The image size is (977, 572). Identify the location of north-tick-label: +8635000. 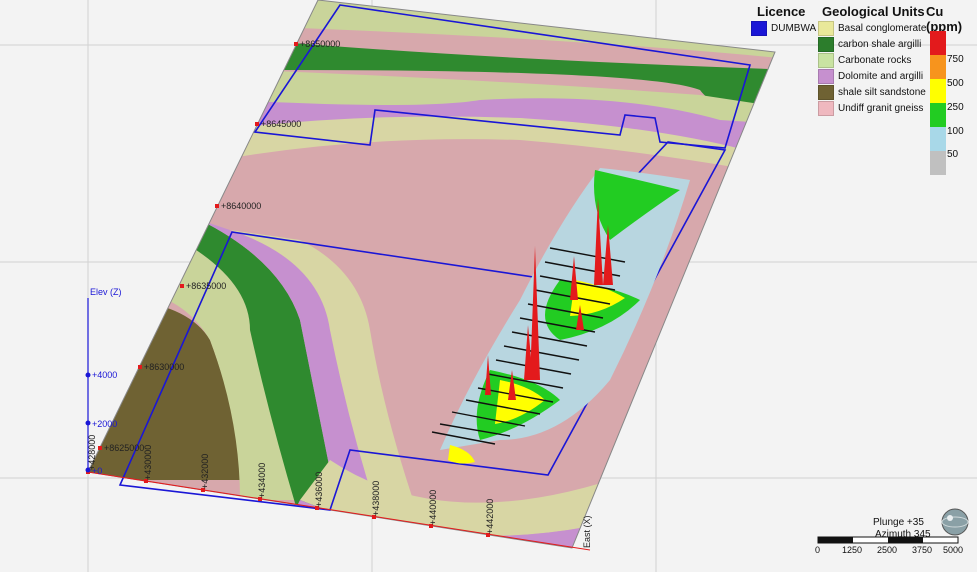
(206, 286).